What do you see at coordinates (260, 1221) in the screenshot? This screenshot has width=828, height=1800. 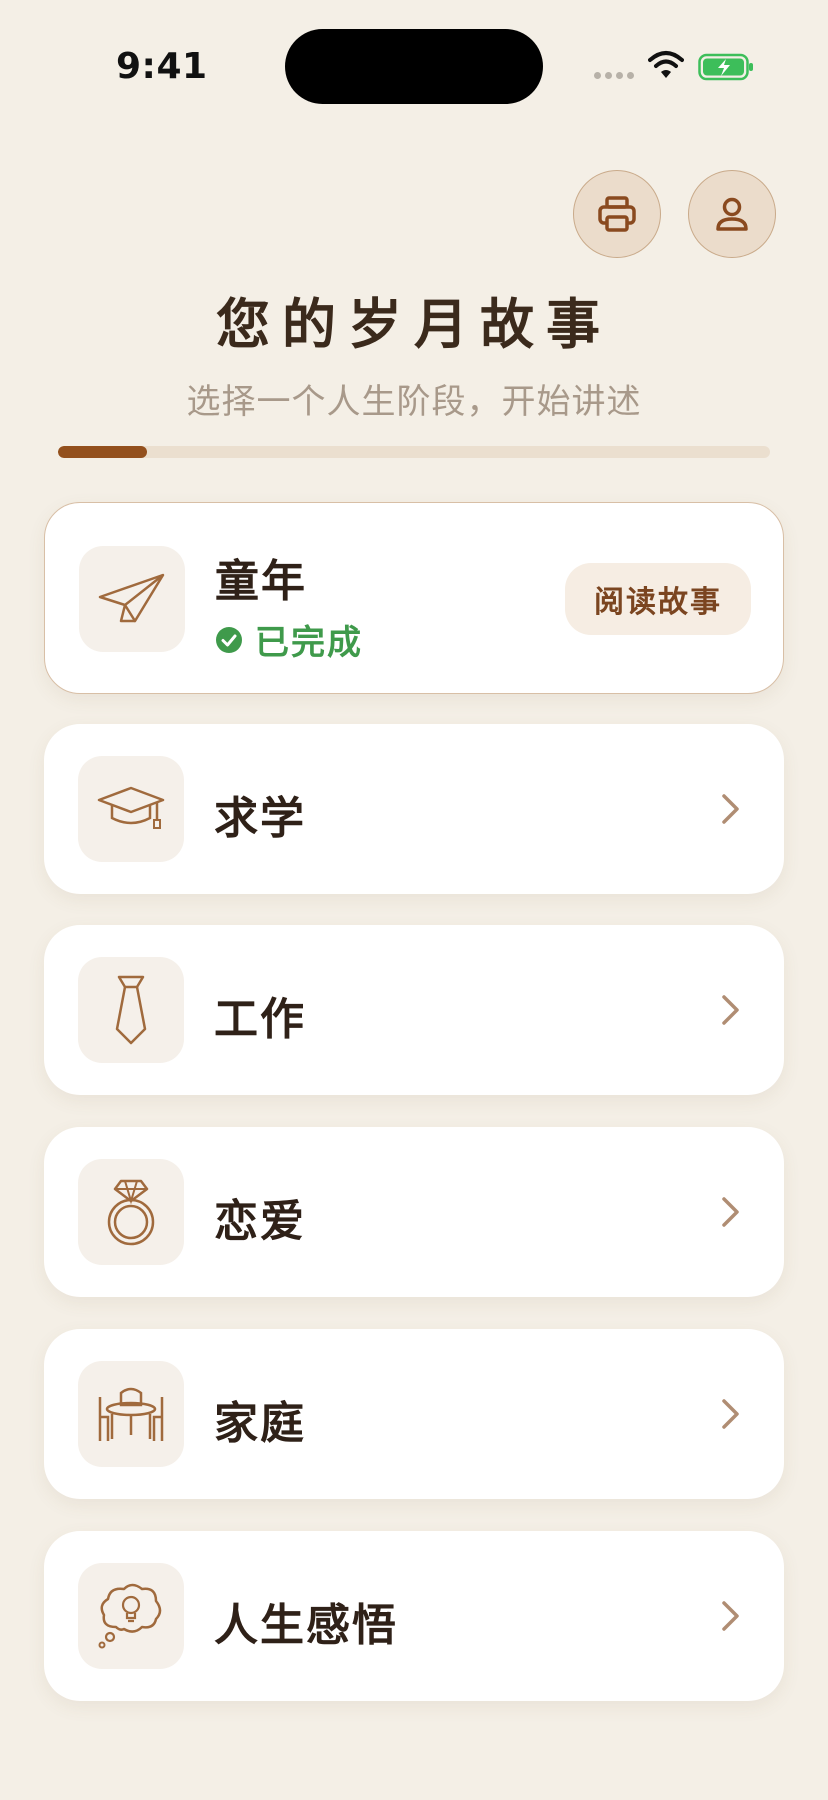 I see `stage-title: 恋爱` at bounding box center [260, 1221].